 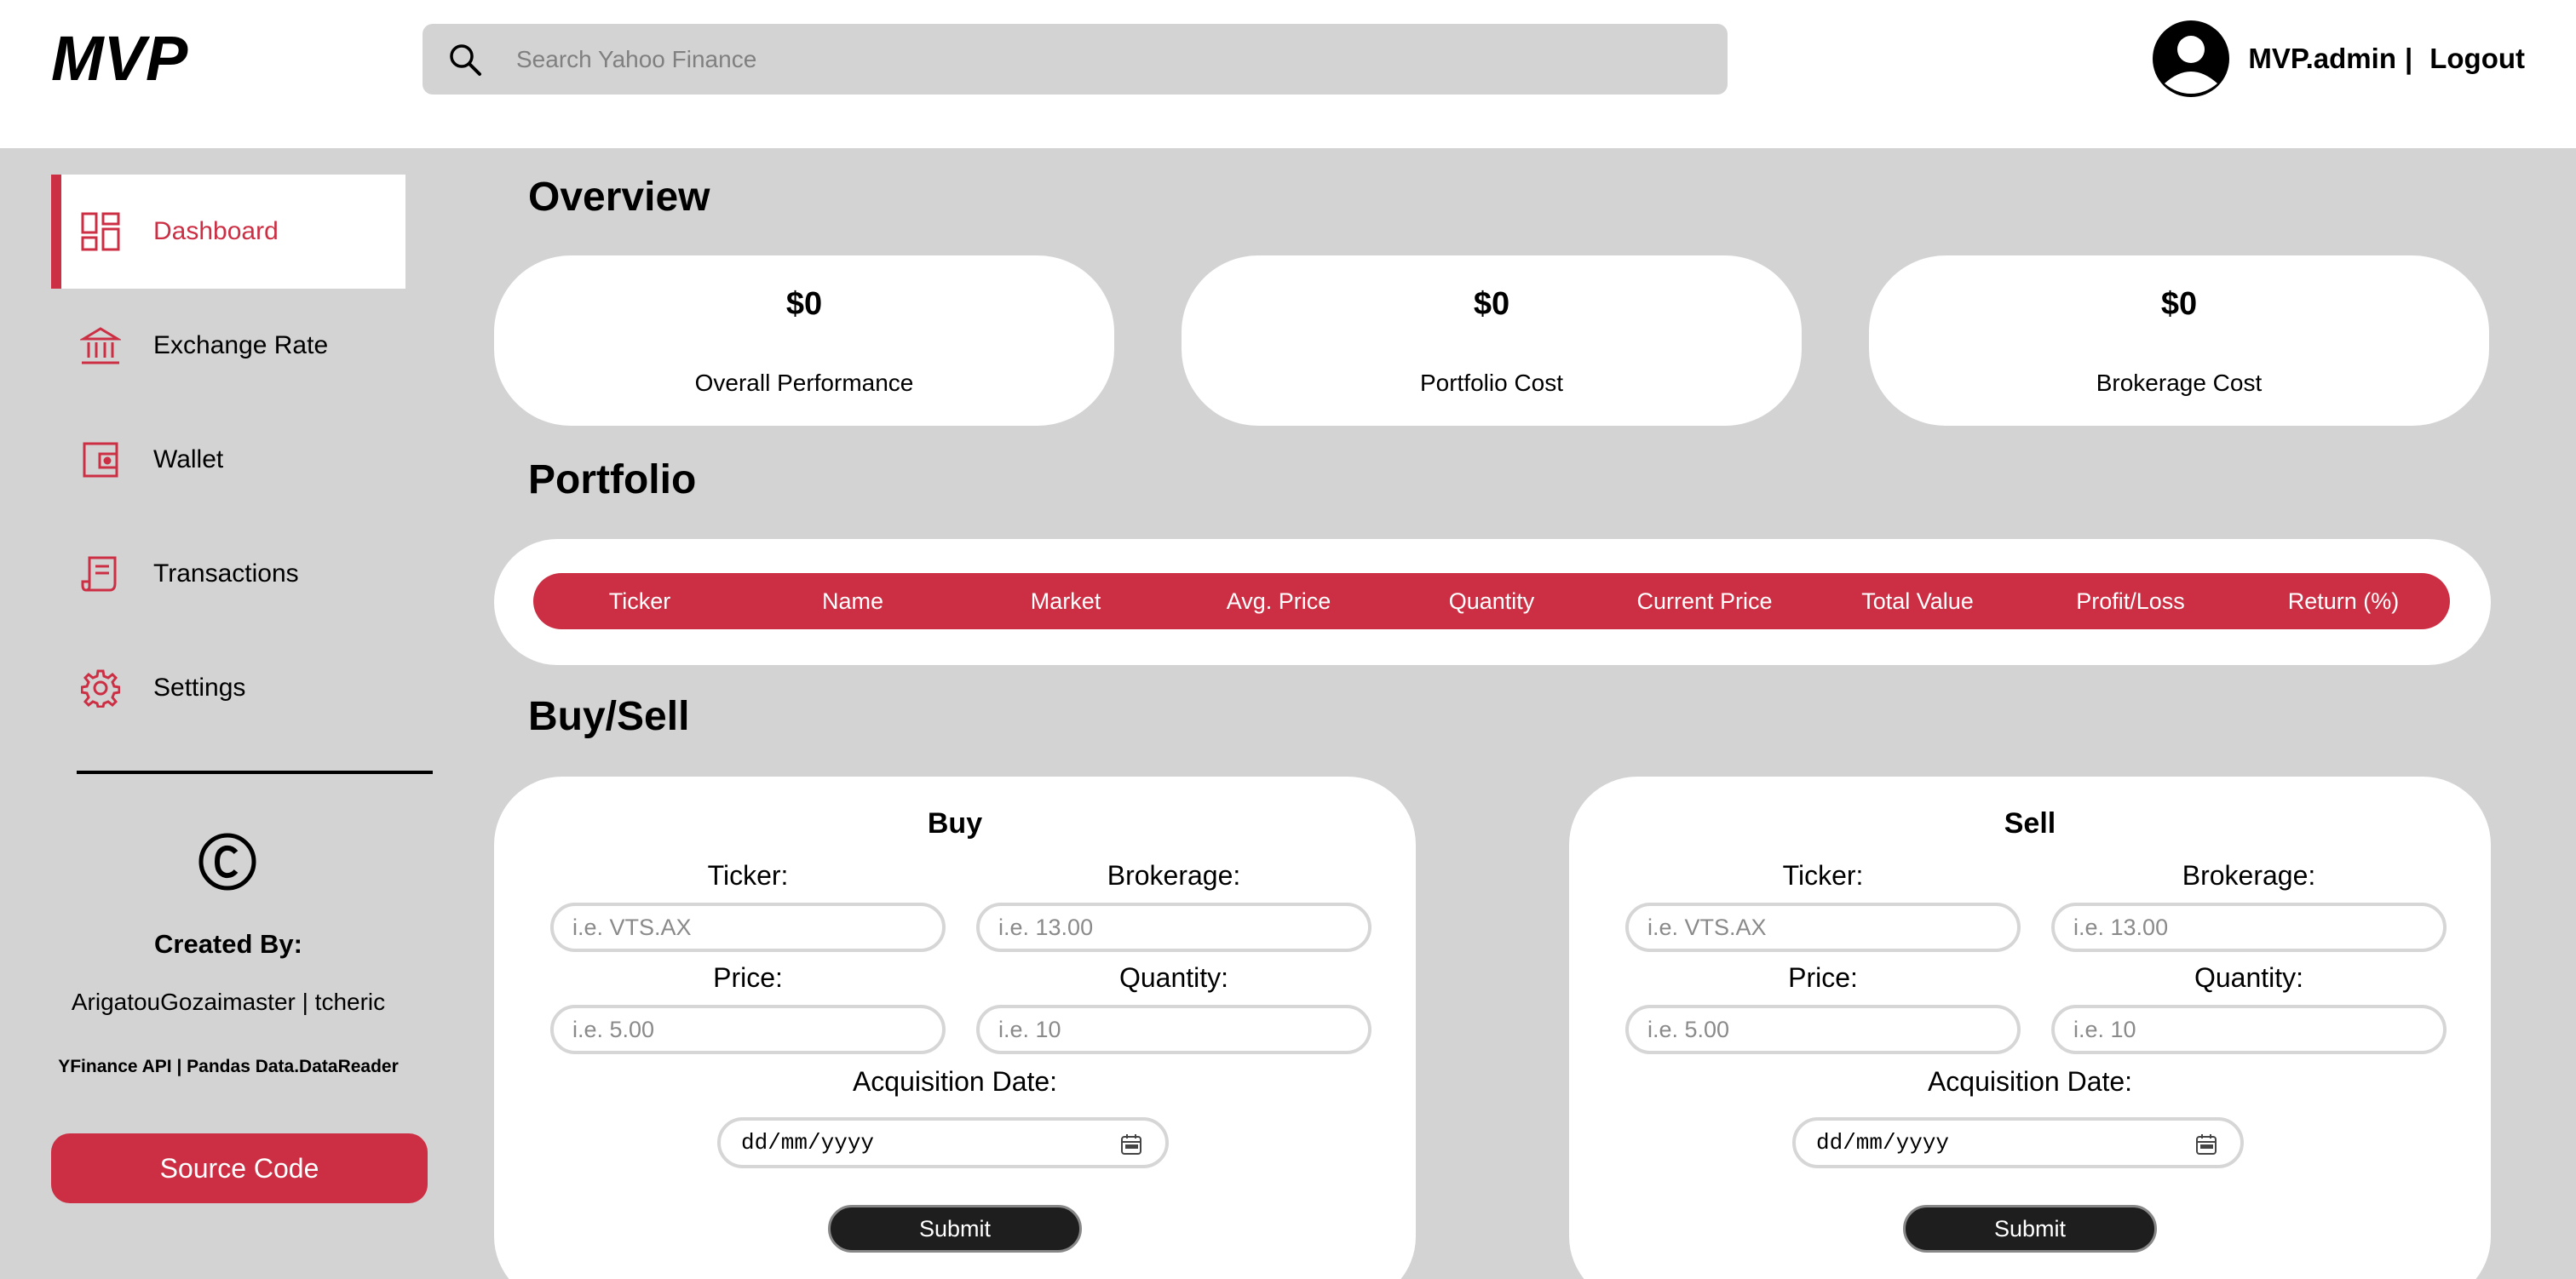 What do you see at coordinates (2192, 58) in the screenshot?
I see `avatar-icon` at bounding box center [2192, 58].